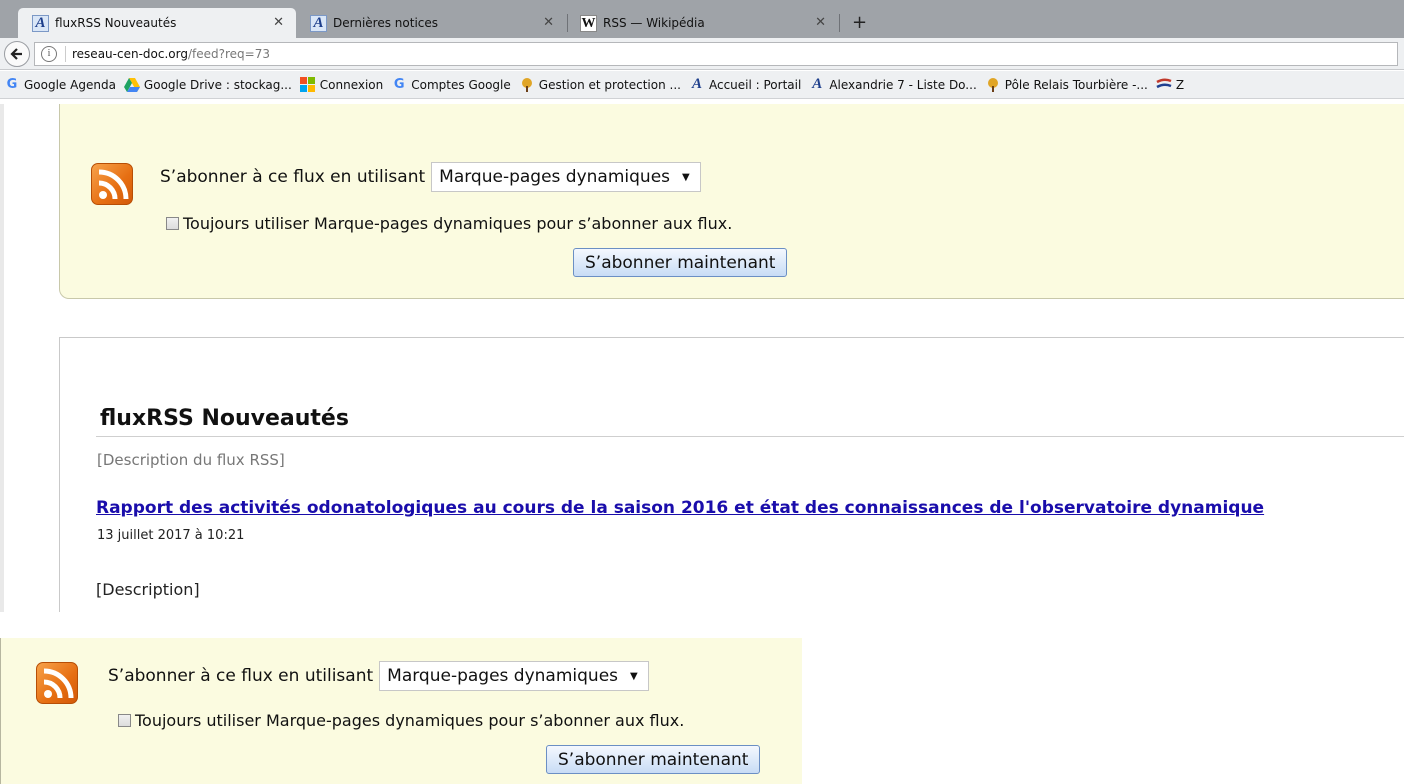 Image resolution: width=1404 pixels, height=784 pixels. What do you see at coordinates (171, 535) in the screenshot?
I see `entry-date: 13 juillet 2017 à 10:21` at bounding box center [171, 535].